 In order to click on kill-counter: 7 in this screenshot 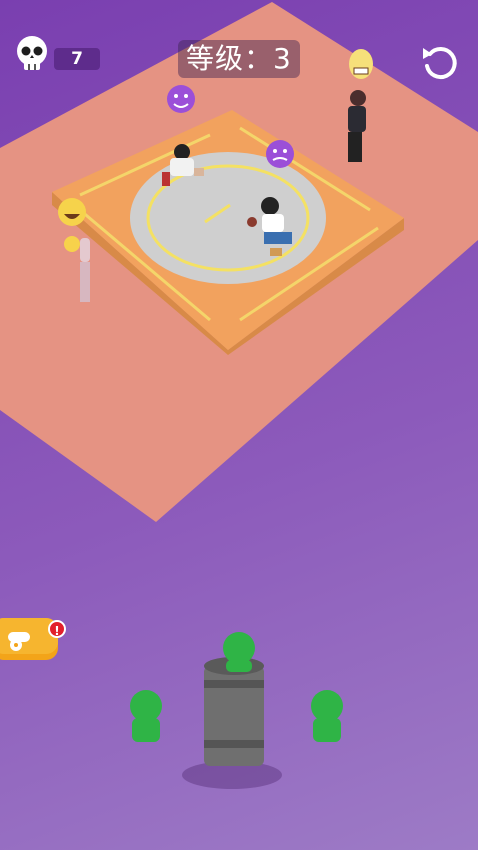, I will do `click(53, 55)`.